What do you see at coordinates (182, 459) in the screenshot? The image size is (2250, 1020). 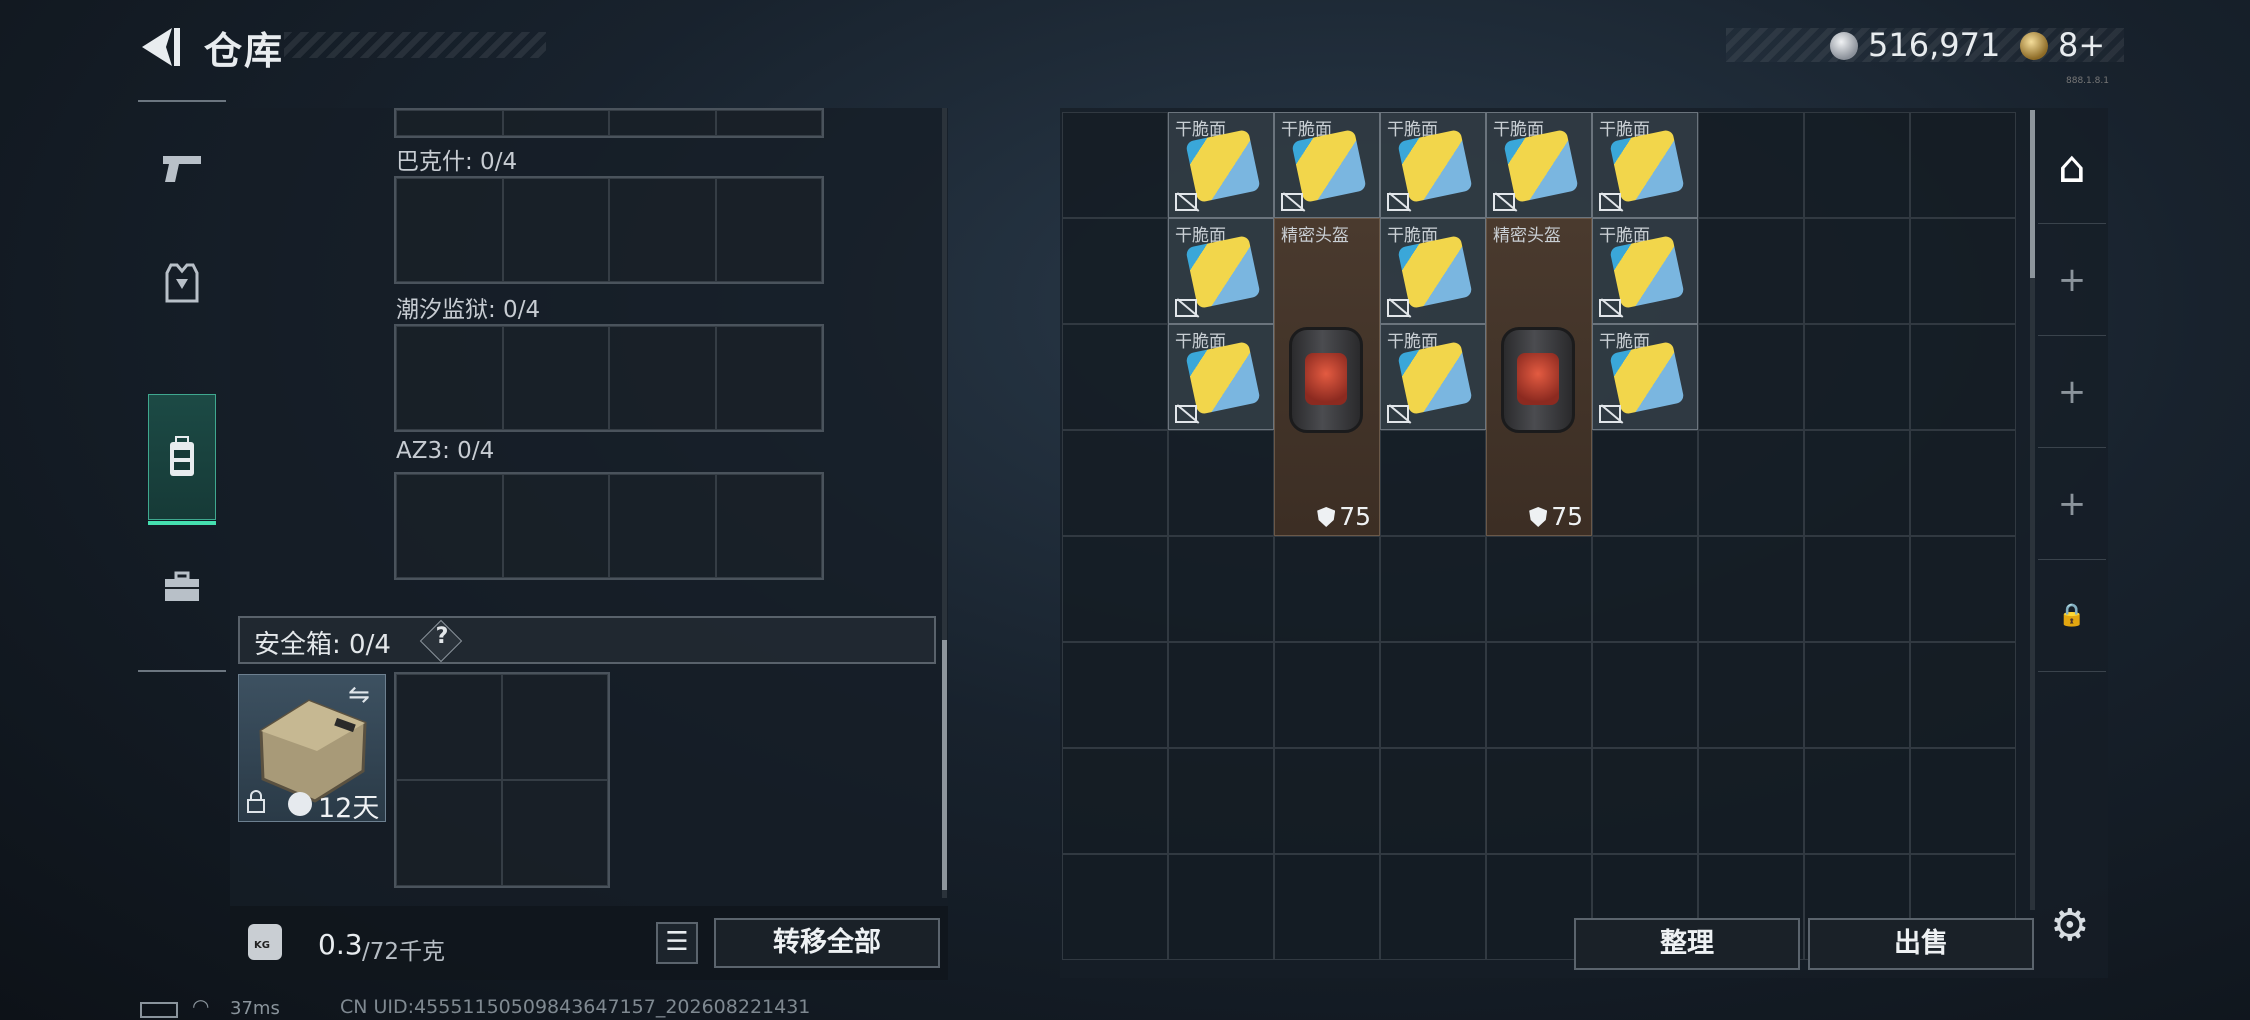 I see `tab-backpack` at bounding box center [182, 459].